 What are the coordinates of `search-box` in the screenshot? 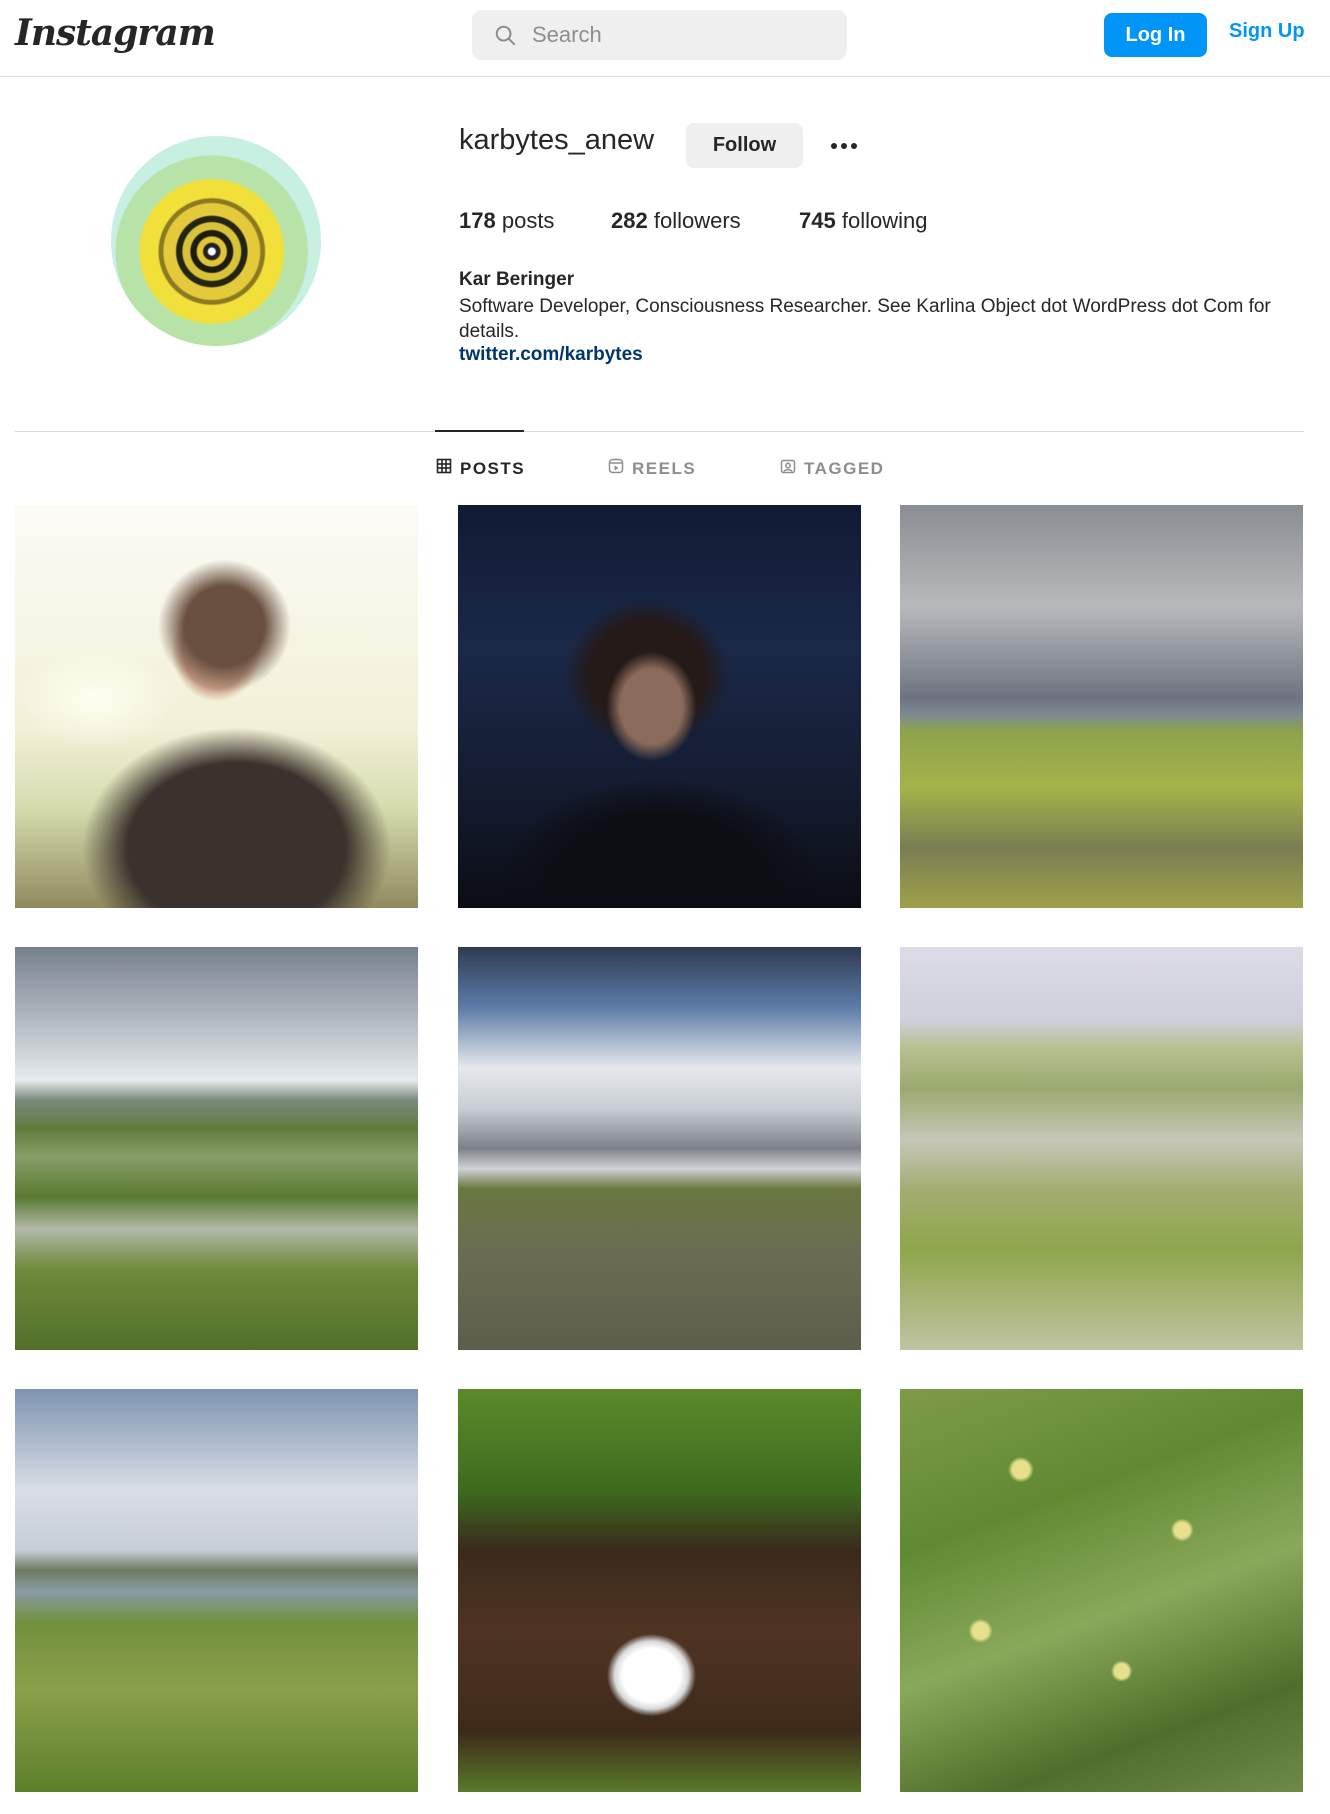 It's located at (659, 35).